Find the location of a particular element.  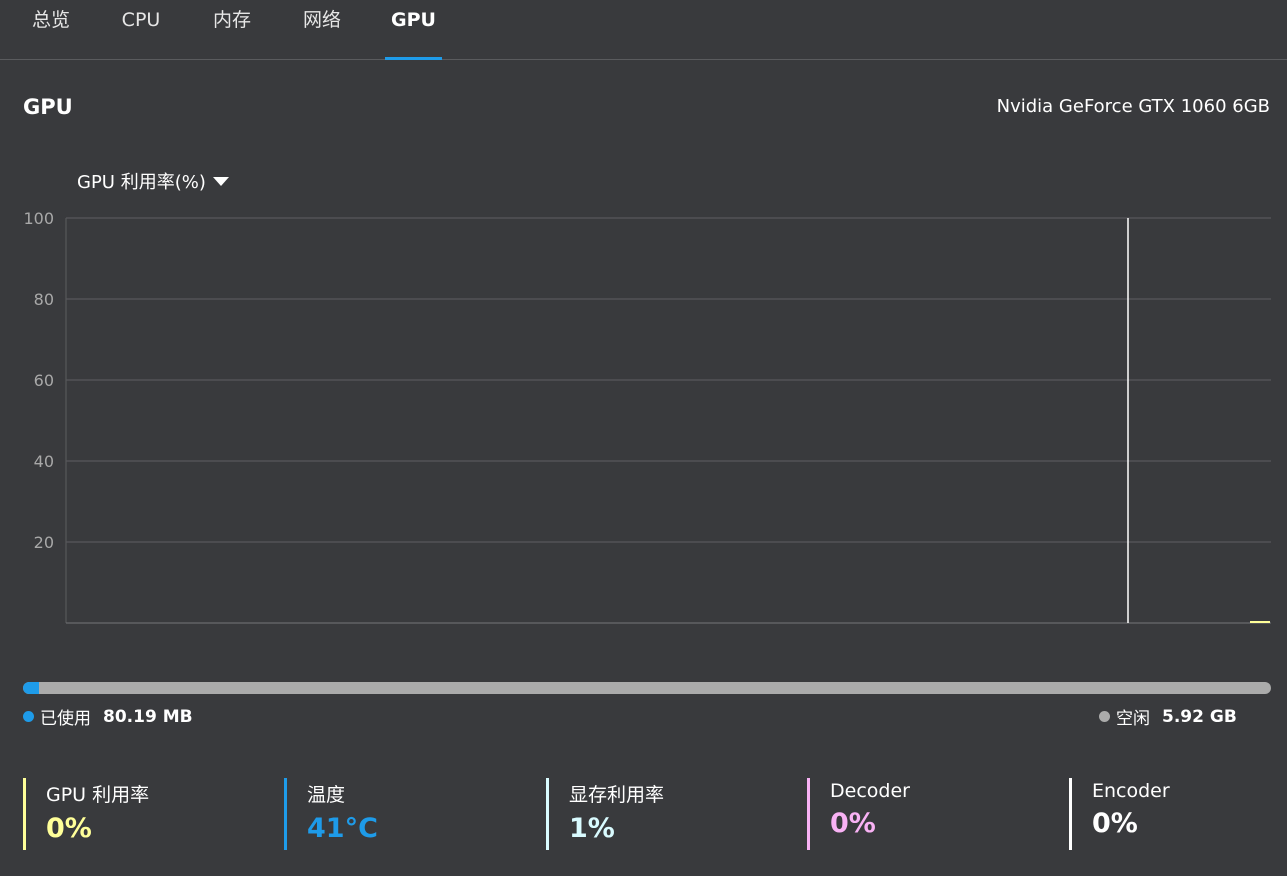

tab-gpu: GPU is located at coordinates (413, 30).